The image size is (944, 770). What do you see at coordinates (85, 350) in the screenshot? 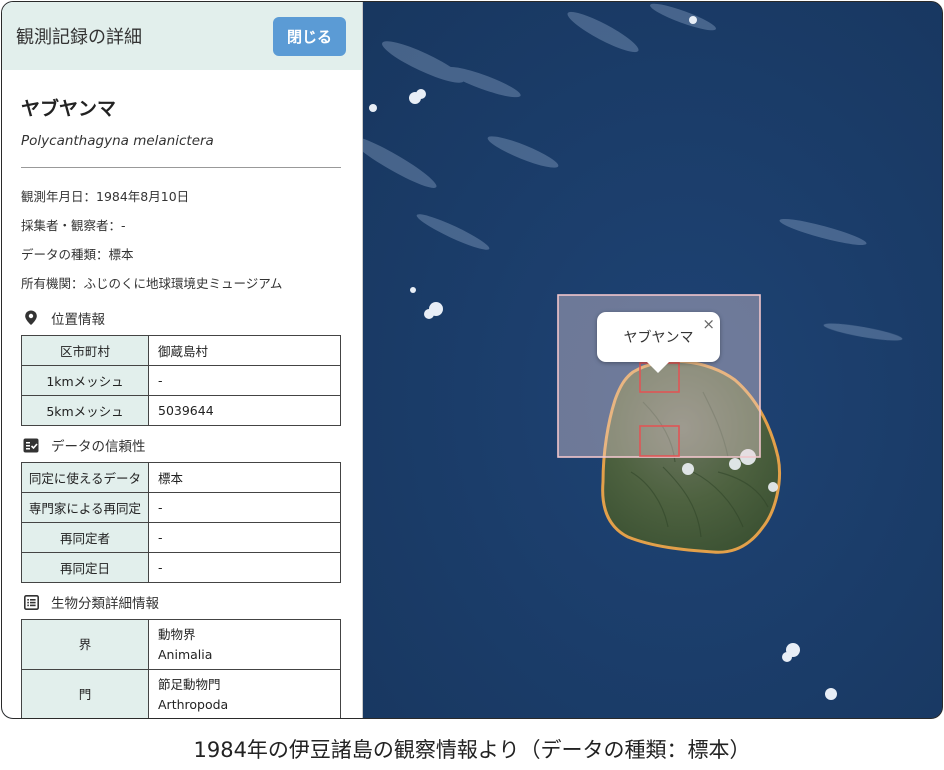
I see `table-key: 区市町村` at bounding box center [85, 350].